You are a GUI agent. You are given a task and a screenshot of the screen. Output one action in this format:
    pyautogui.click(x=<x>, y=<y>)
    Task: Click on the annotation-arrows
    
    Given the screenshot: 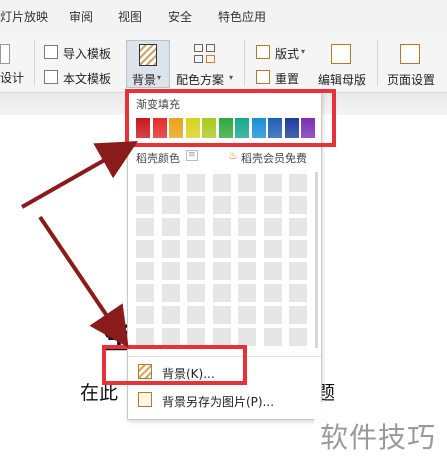 What is the action you would take?
    pyautogui.click(x=79, y=244)
    